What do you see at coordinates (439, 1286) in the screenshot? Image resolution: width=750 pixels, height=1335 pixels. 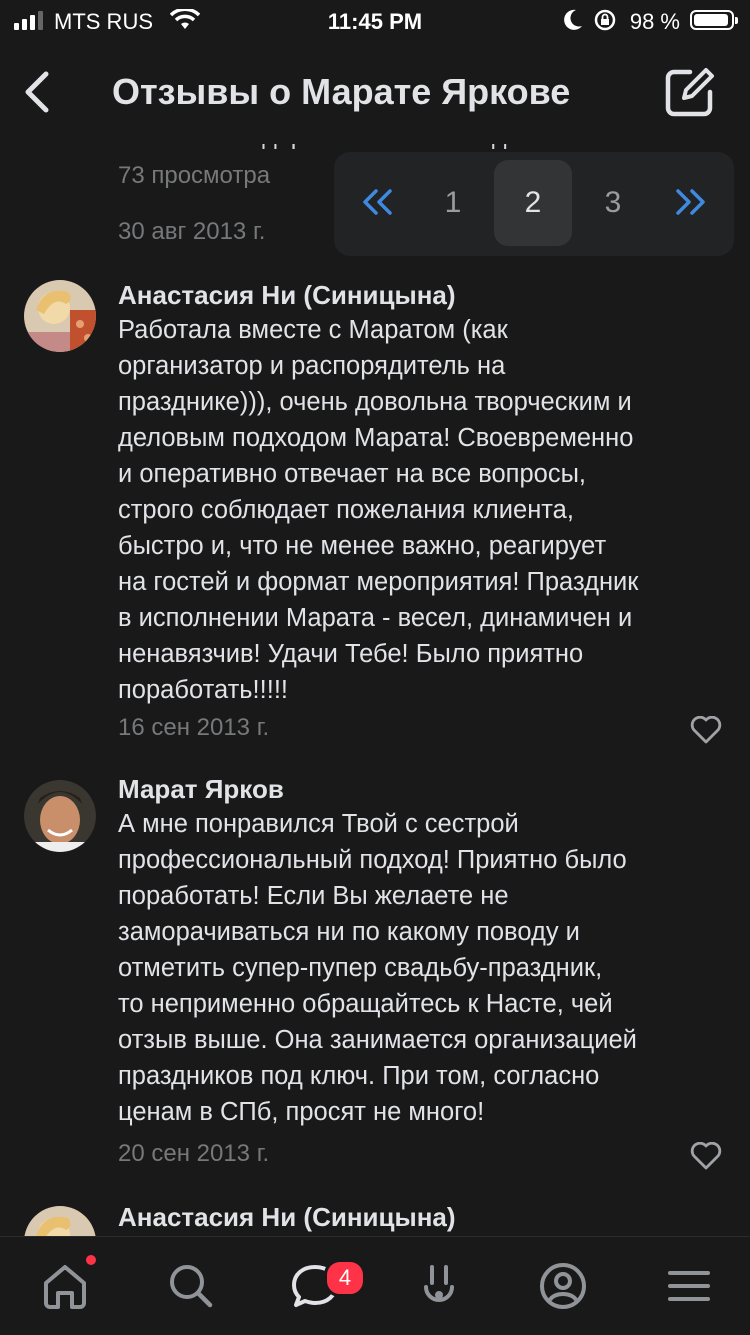 I see `clips-icon` at bounding box center [439, 1286].